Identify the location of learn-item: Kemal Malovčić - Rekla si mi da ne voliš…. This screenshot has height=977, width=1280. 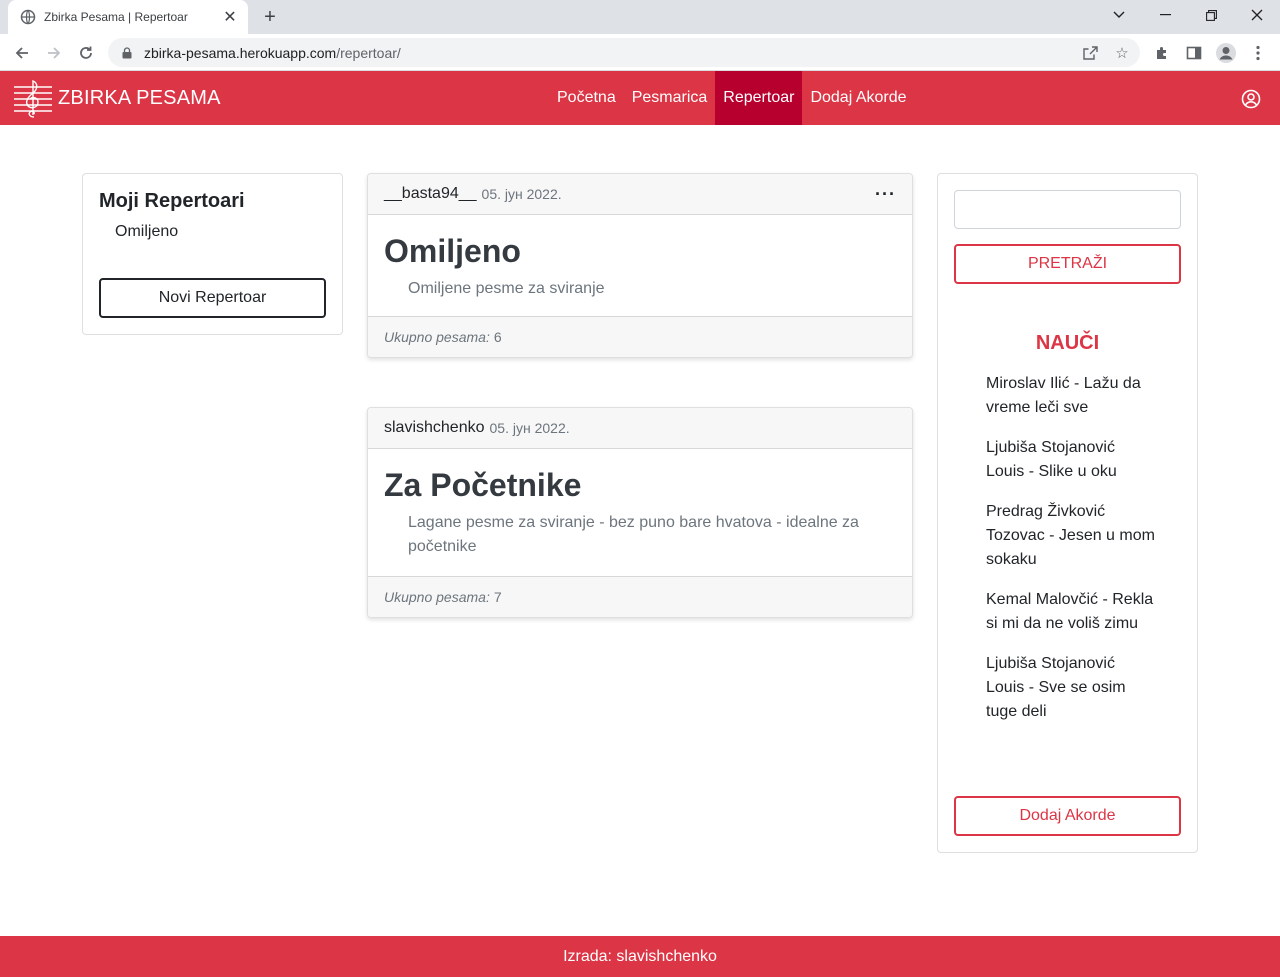
(1071, 612).